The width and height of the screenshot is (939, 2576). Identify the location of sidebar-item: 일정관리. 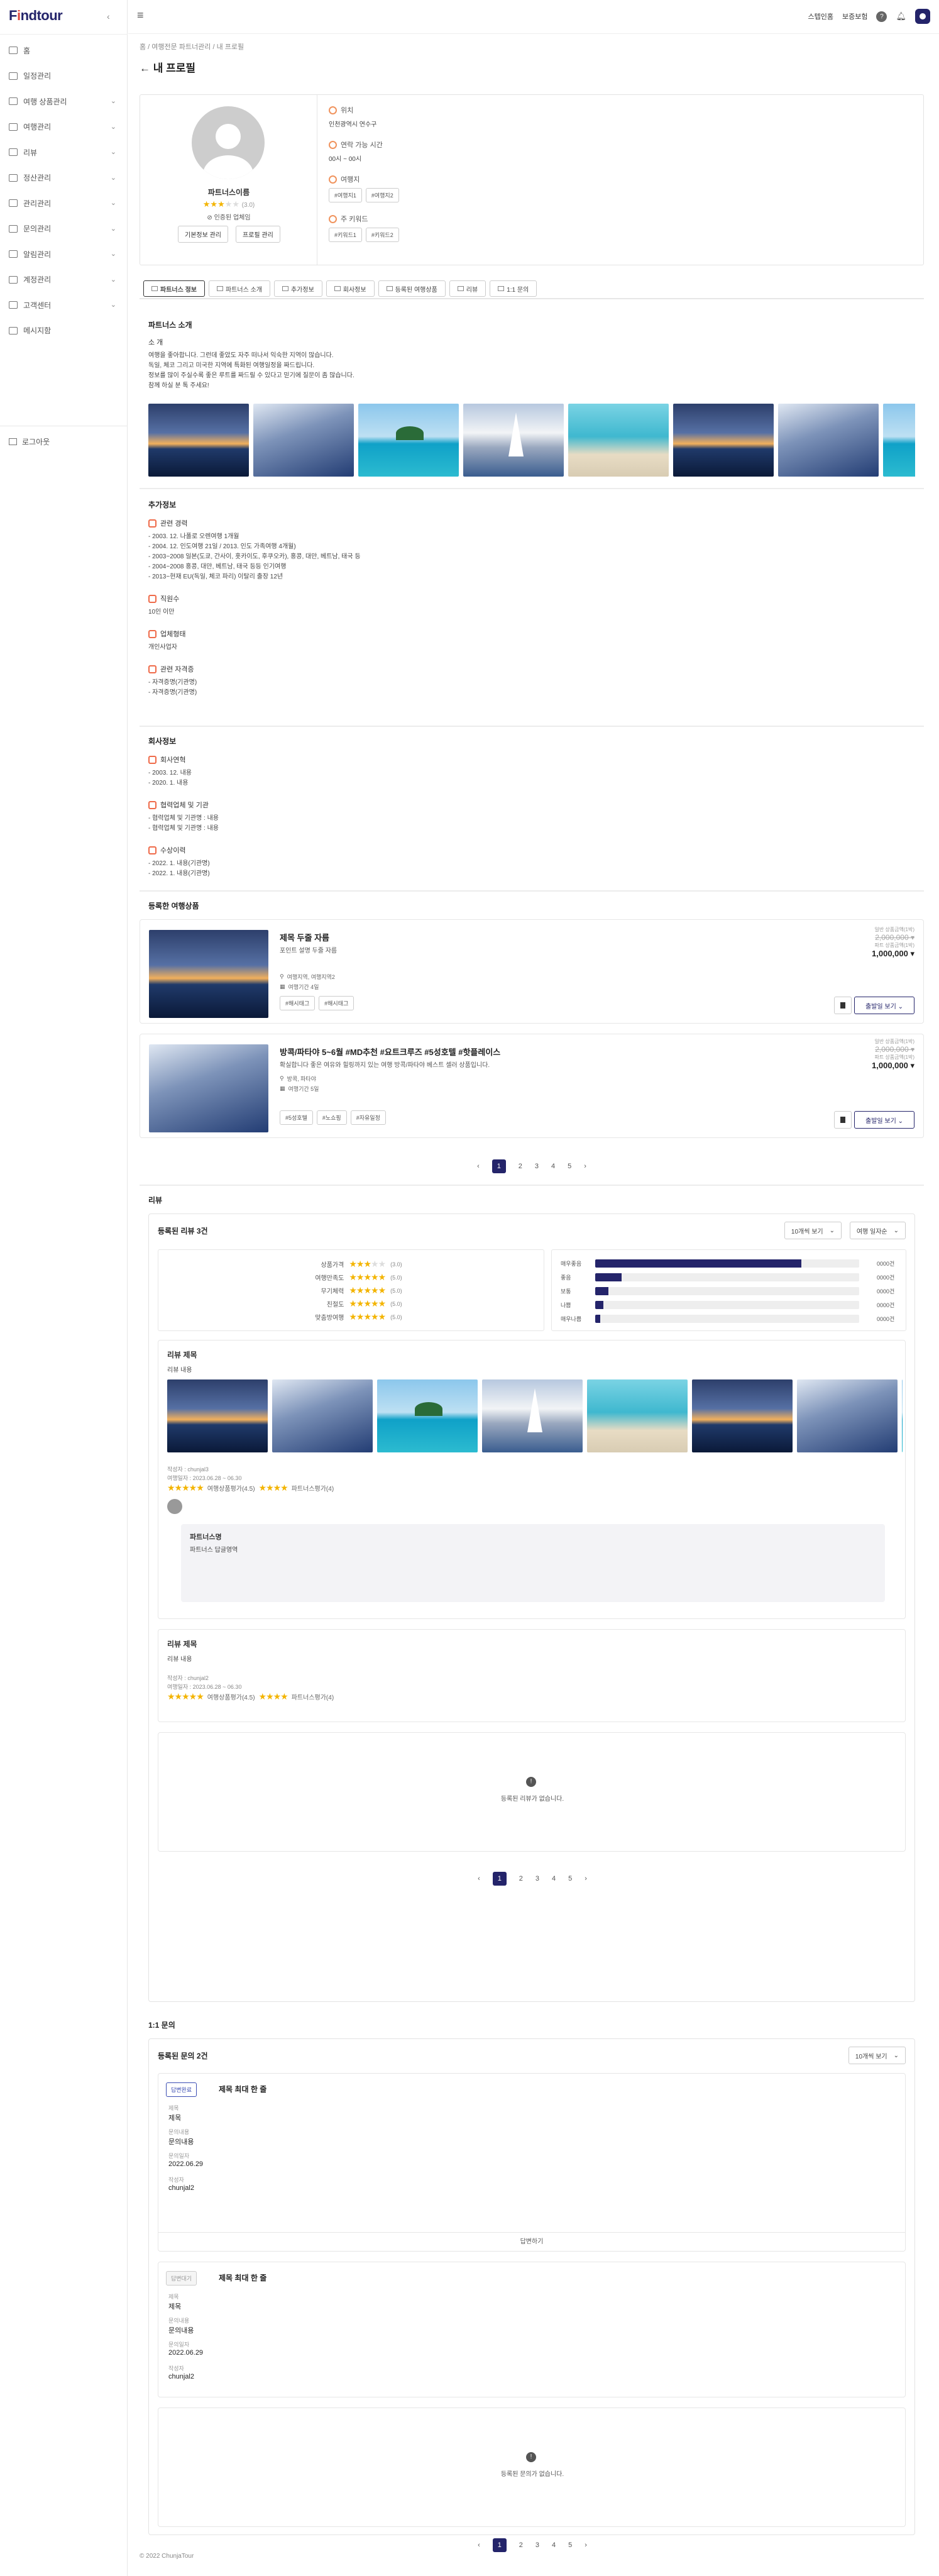
(64, 76).